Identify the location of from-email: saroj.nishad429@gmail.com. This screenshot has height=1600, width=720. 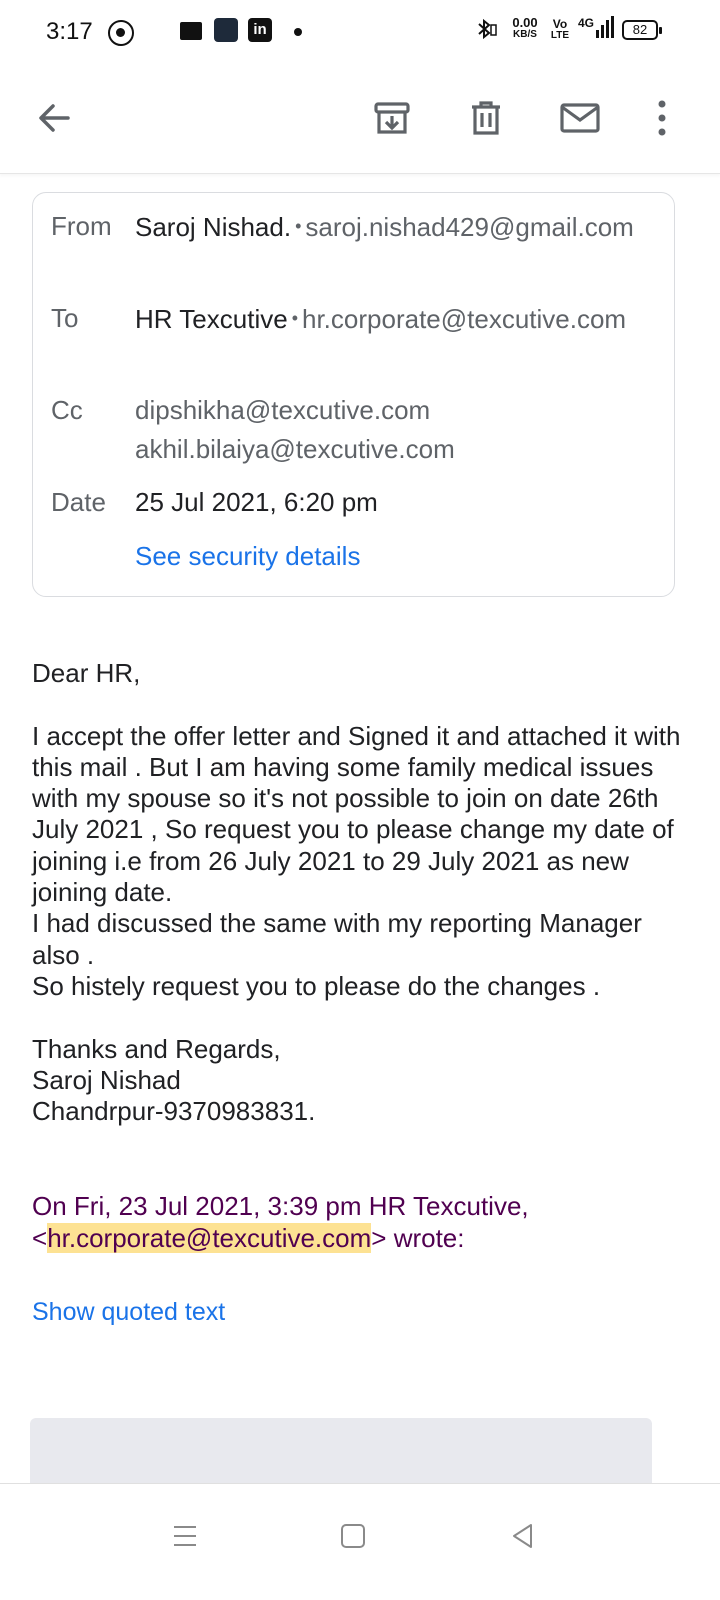
(469, 227).